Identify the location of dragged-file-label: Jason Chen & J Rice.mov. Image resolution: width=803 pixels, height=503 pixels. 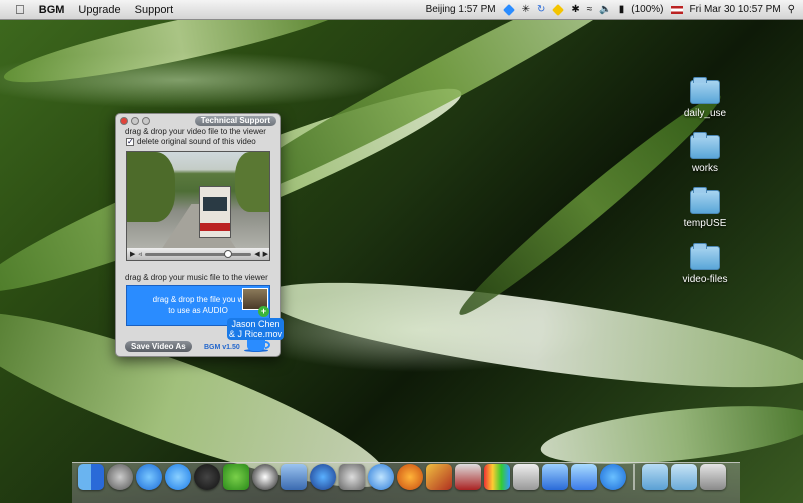
(255, 329).